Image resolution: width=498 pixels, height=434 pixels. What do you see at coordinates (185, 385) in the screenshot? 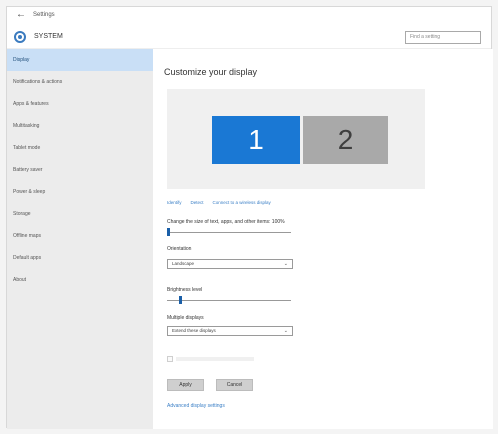
I see `apply-button: Apply` at bounding box center [185, 385].